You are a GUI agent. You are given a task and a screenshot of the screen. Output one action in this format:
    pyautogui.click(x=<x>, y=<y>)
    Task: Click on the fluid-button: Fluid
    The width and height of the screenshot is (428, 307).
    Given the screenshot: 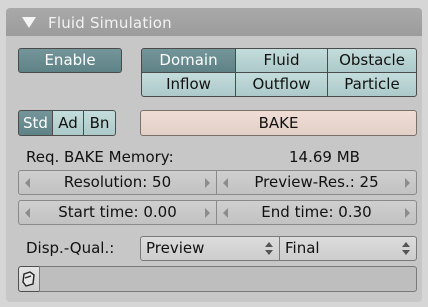 What is the action you would take?
    pyautogui.click(x=281, y=60)
    